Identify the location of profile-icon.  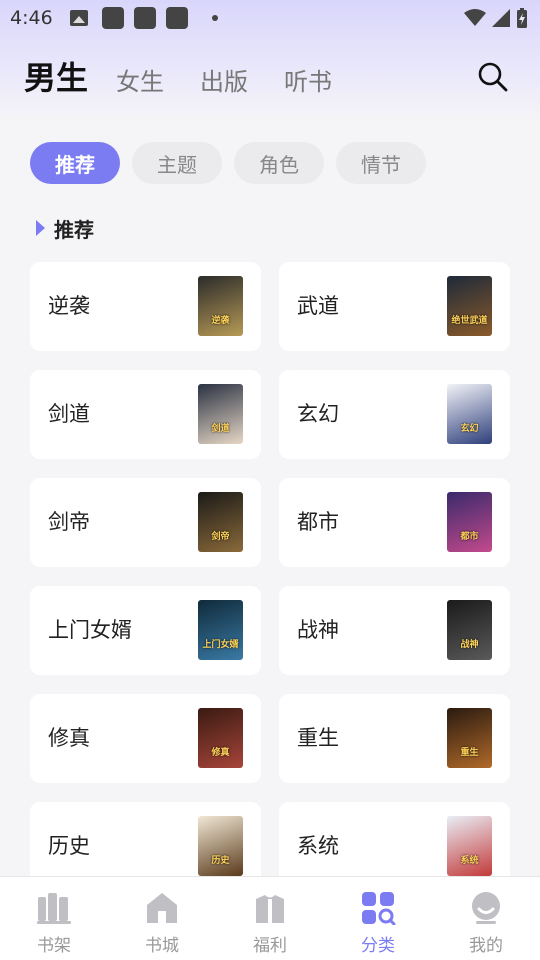
(486, 908).